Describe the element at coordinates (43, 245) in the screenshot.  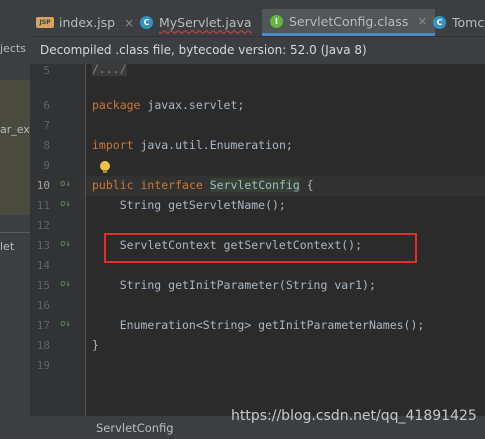
I see `line-number: 13` at that location.